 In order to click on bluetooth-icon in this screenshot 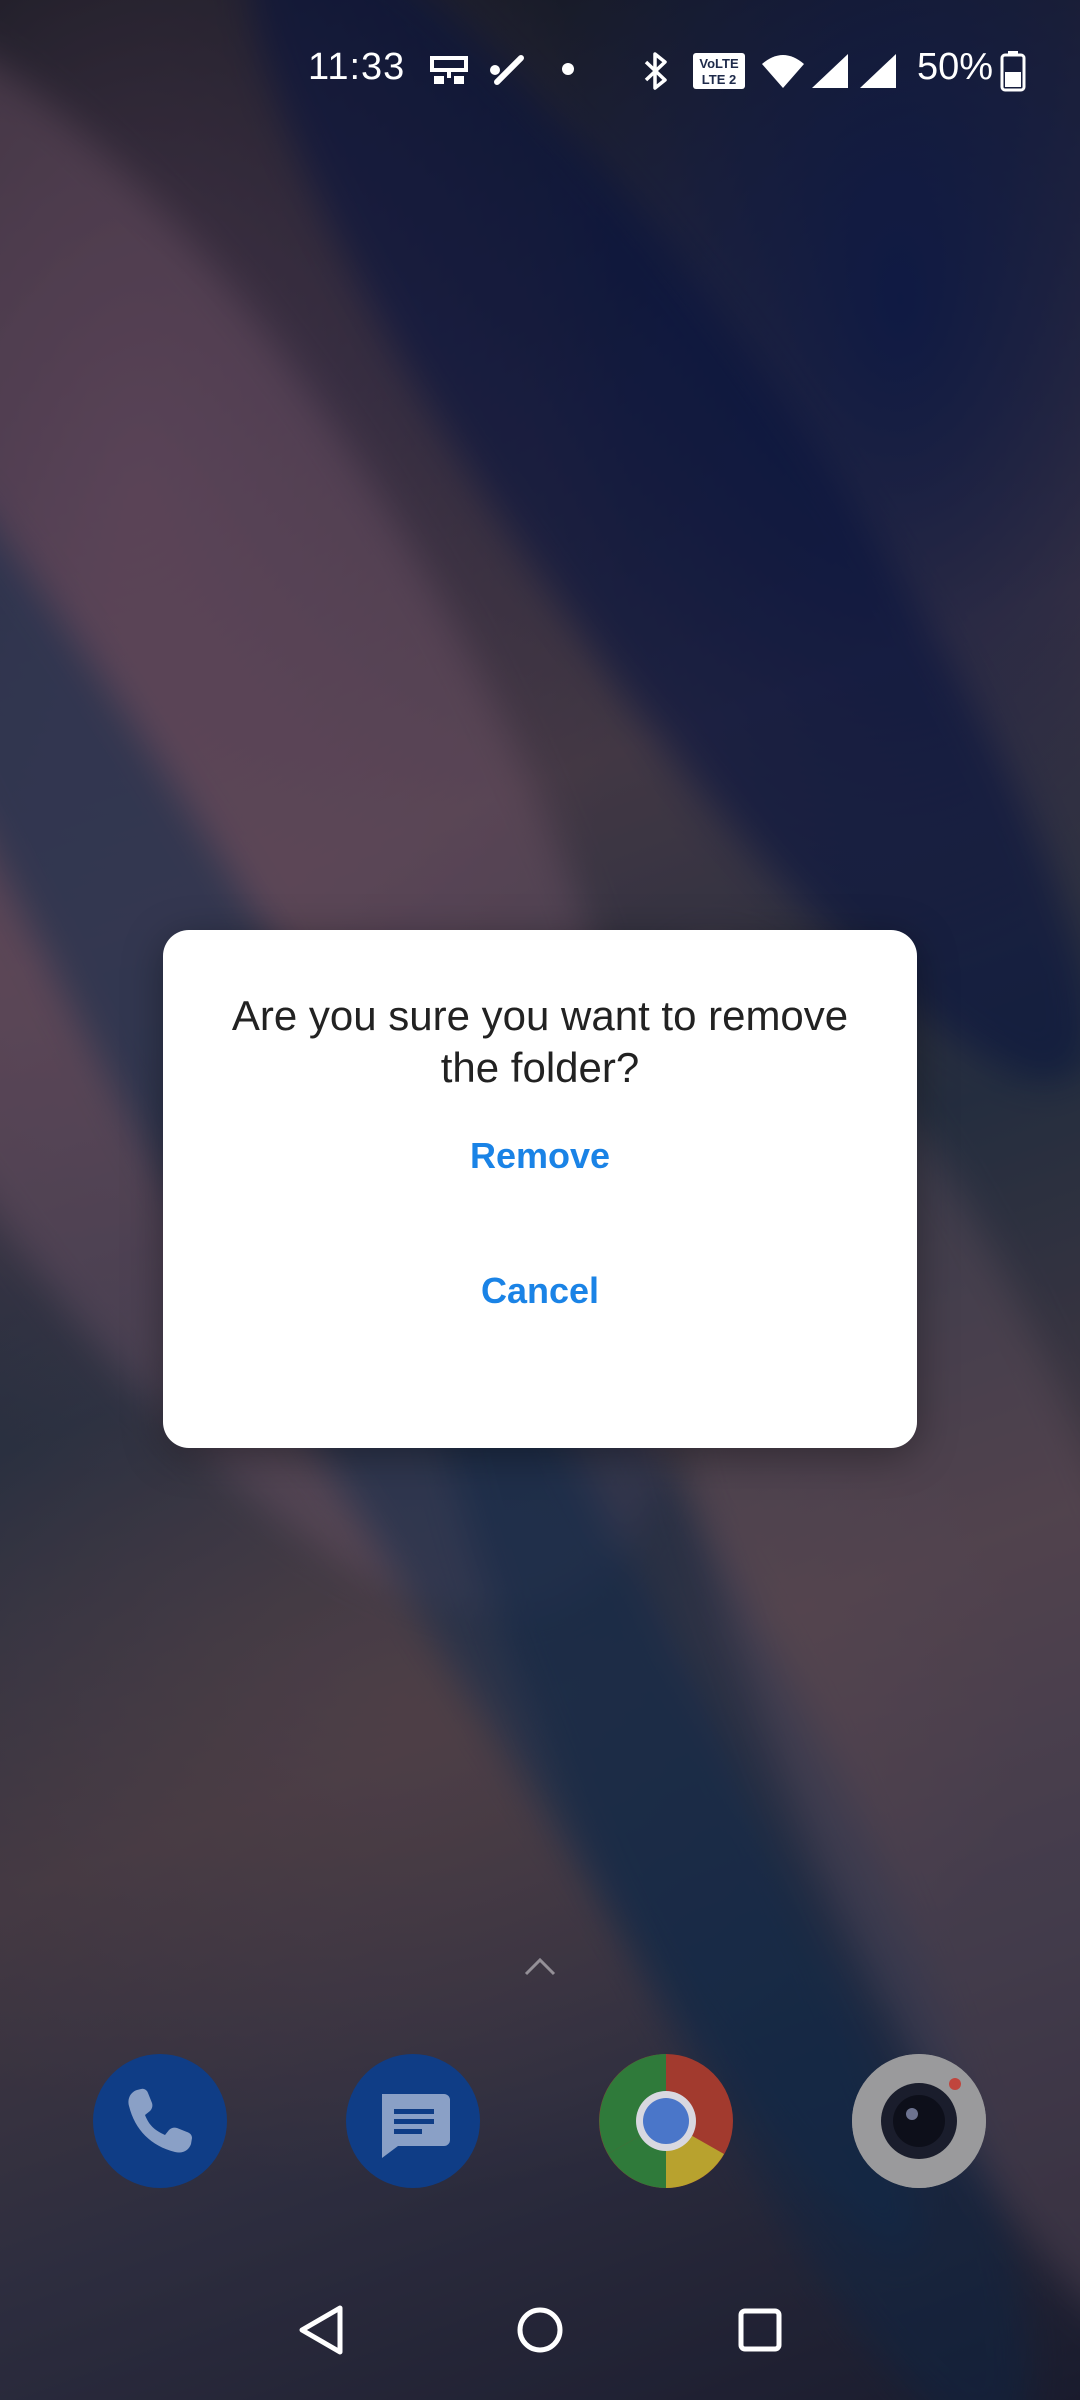, I will do `click(655, 71)`.